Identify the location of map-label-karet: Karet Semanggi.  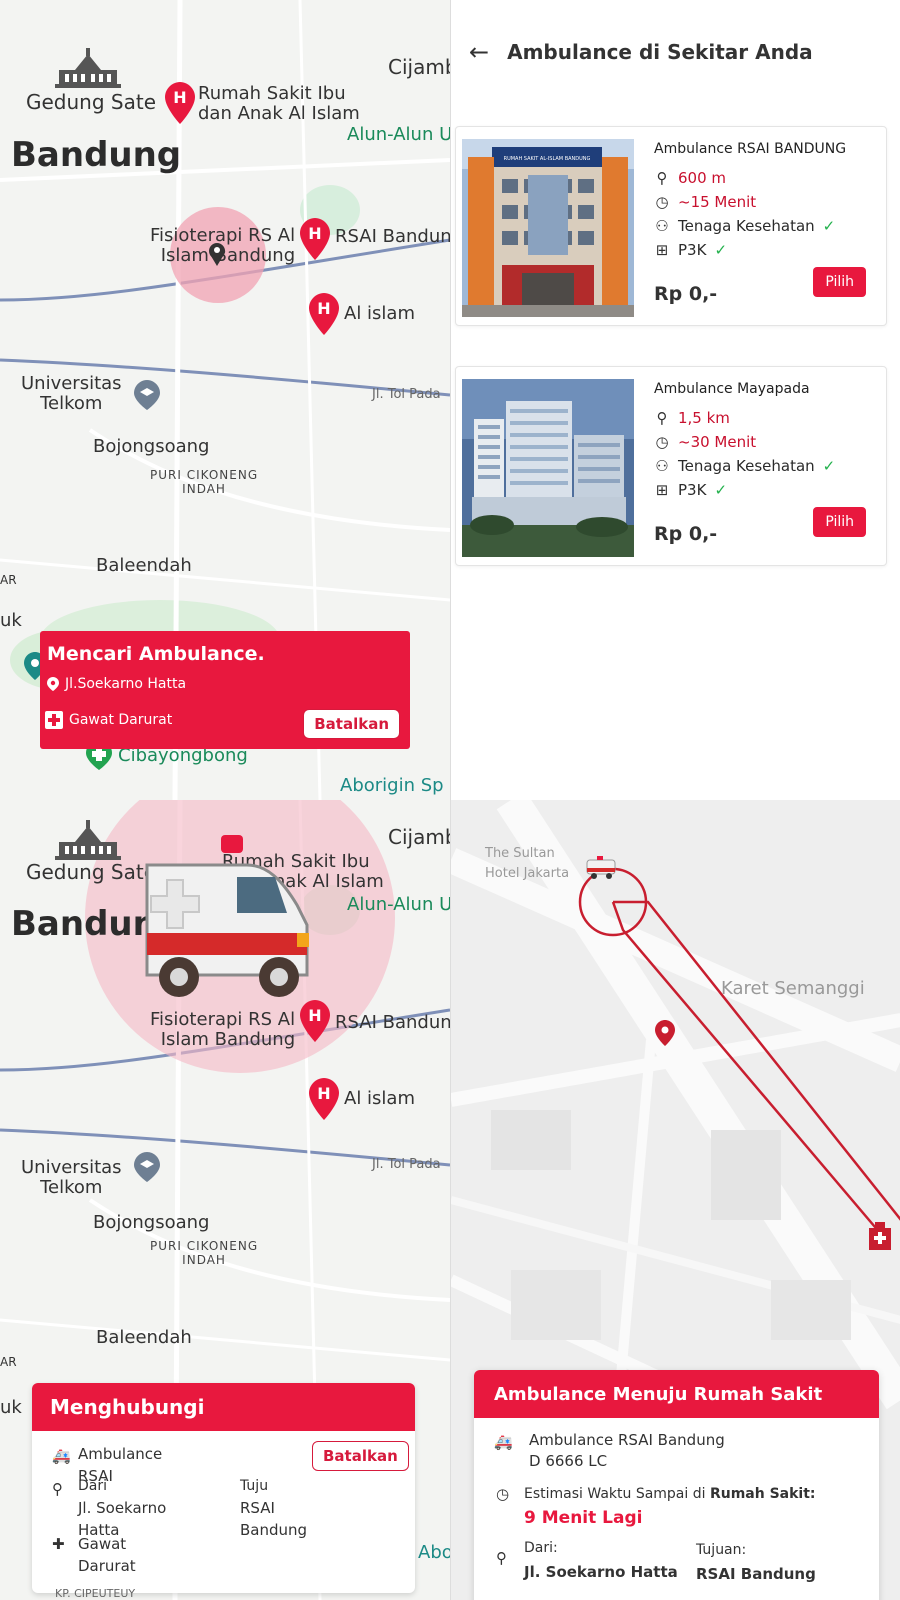
(793, 988).